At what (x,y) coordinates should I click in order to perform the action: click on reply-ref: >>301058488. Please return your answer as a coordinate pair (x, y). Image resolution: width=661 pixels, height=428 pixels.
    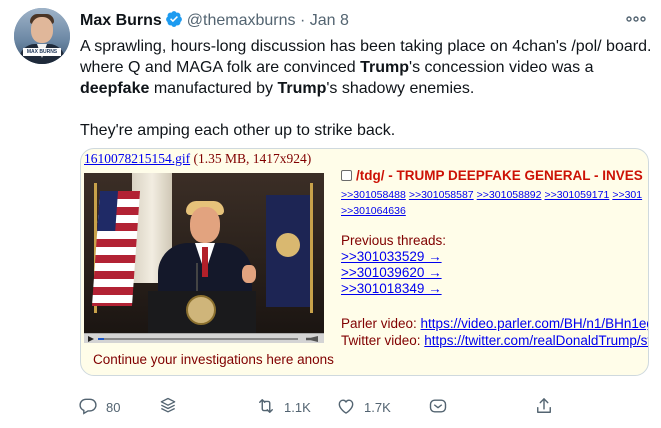
    Looking at the image, I should click on (373, 195).